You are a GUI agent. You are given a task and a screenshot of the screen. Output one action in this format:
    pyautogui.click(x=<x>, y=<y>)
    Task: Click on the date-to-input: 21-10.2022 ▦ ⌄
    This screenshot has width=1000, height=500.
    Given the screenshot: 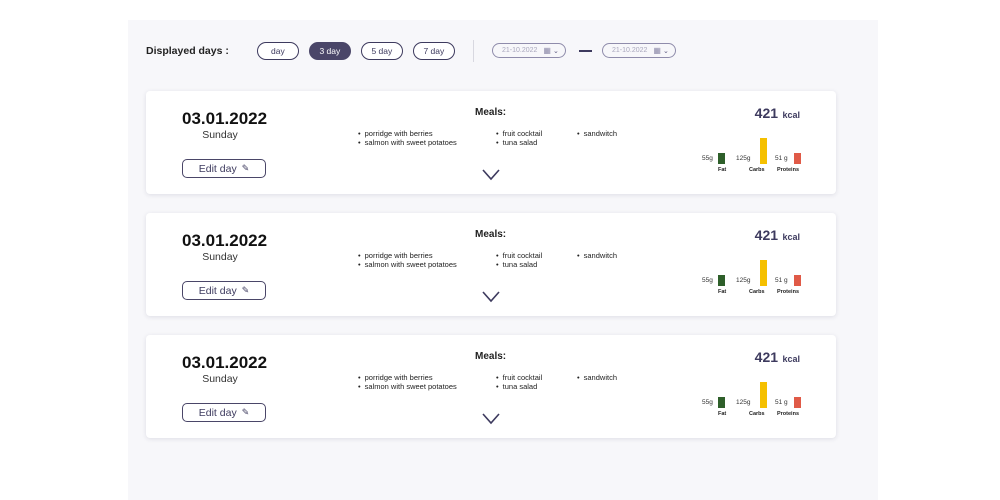 What is the action you would take?
    pyautogui.click(x=639, y=50)
    